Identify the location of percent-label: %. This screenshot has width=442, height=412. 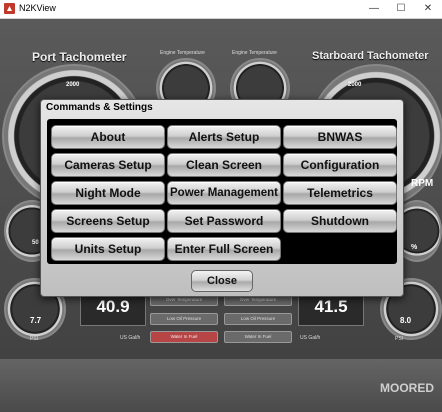
(414, 247).